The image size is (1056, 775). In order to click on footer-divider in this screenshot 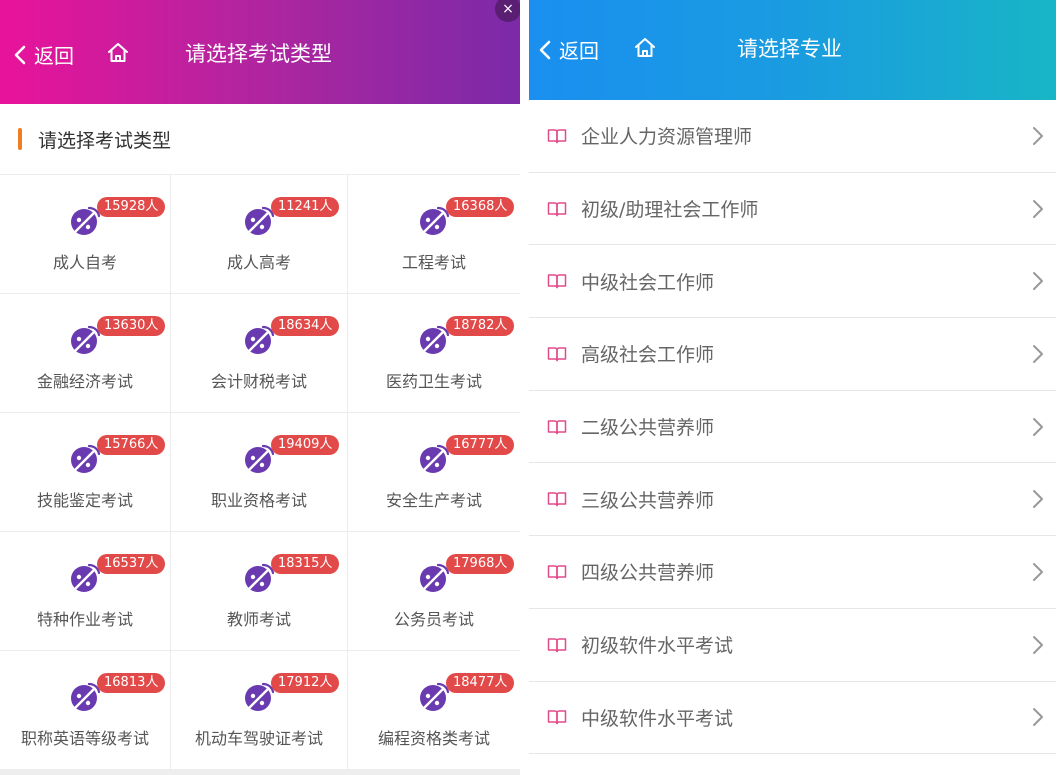, I will do `click(260, 772)`.